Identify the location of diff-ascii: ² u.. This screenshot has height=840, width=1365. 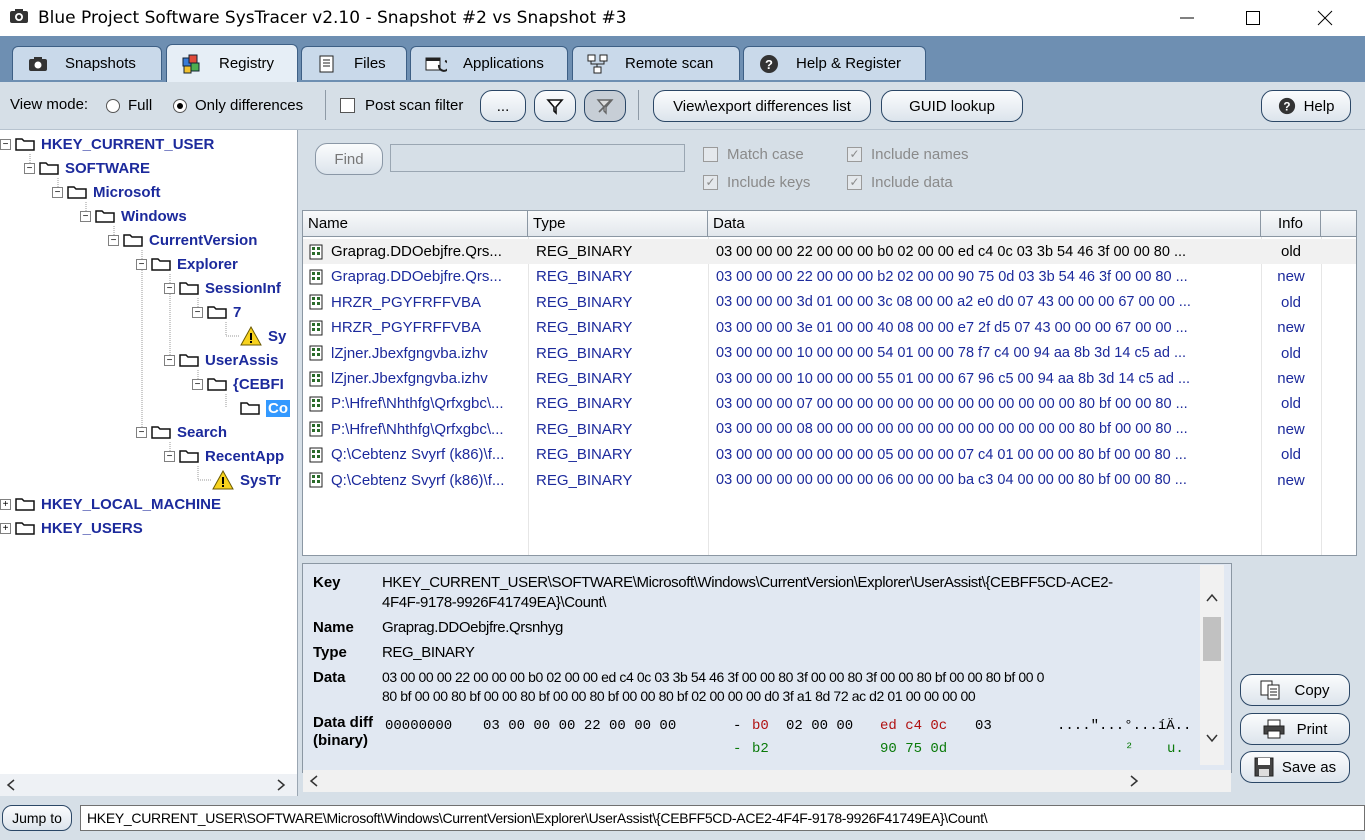
(1154, 749).